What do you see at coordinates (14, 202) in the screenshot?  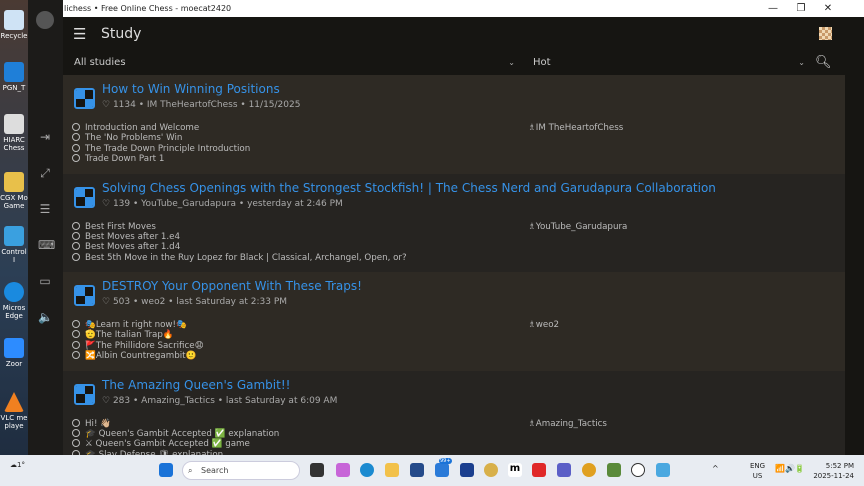 I see `desktop-icon-label: CGX Mo Game` at bounding box center [14, 202].